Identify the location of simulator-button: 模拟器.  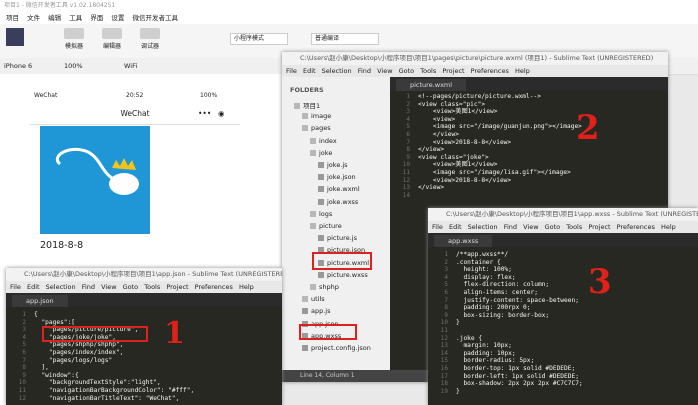
(74, 42).